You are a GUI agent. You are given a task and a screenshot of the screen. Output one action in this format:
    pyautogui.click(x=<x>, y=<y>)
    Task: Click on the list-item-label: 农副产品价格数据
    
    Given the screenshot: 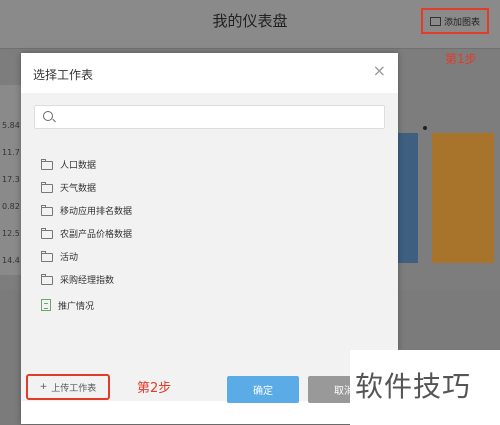 What is the action you would take?
    pyautogui.click(x=96, y=234)
    